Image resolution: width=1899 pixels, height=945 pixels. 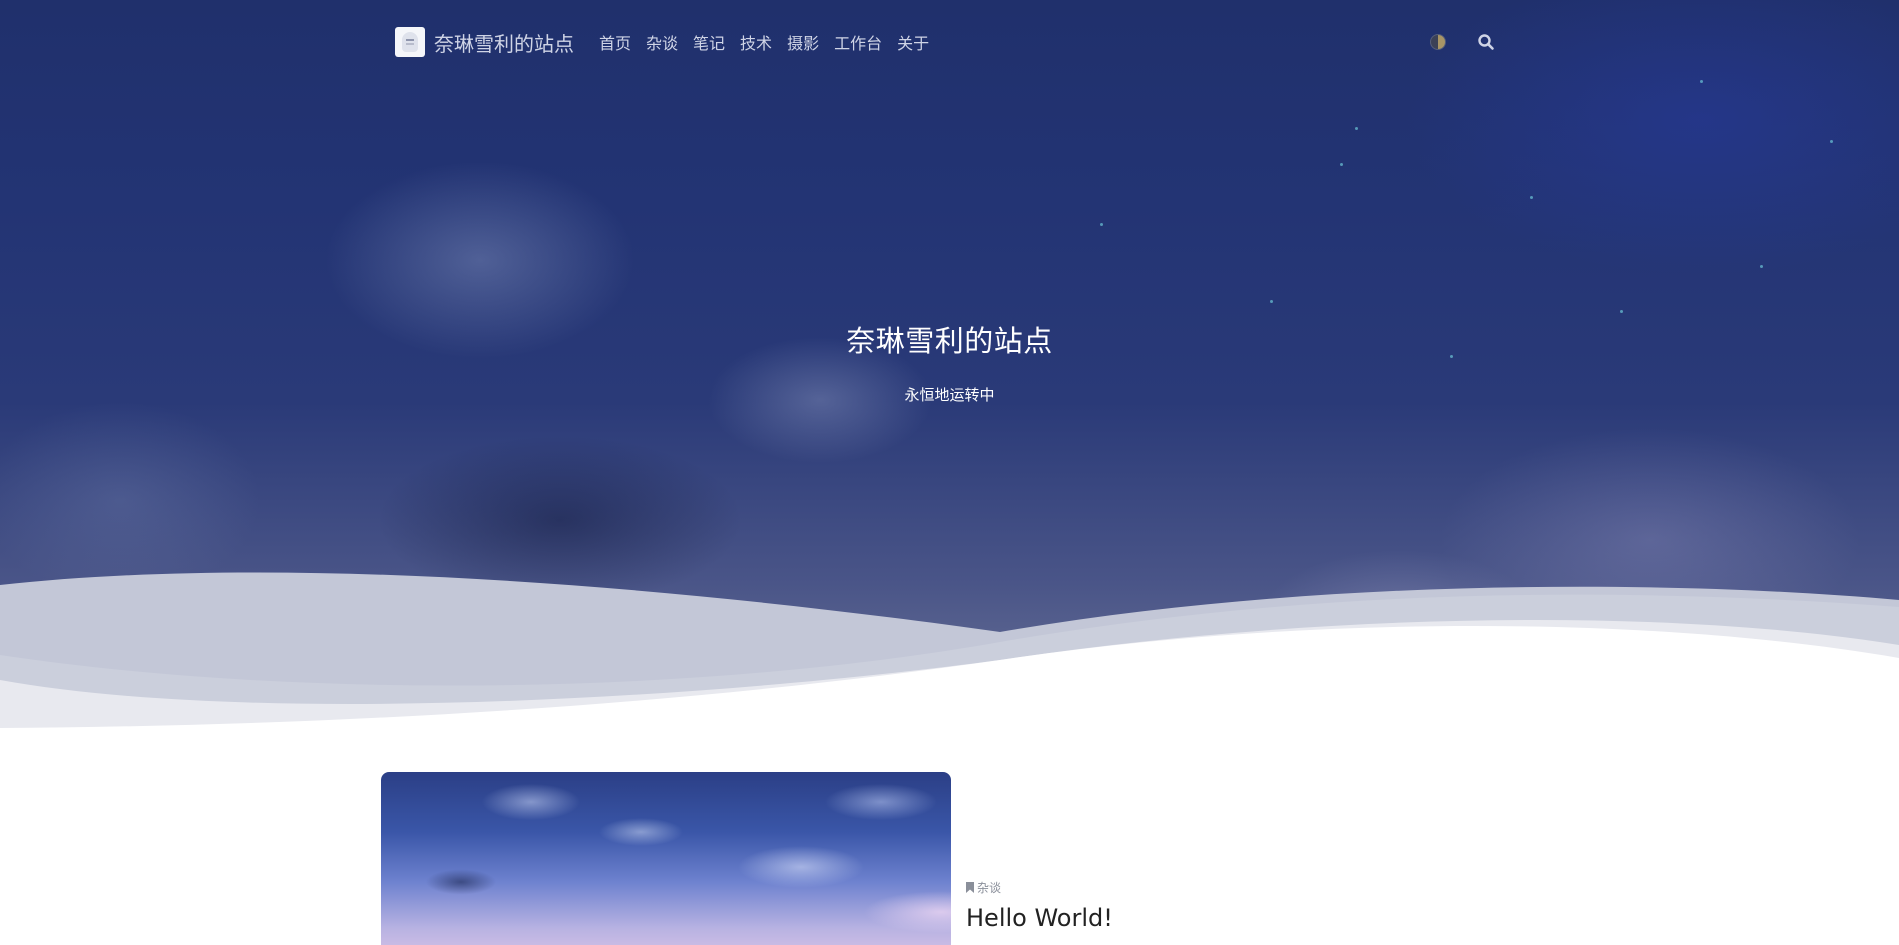 I want to click on site-brand-link: 奈琳雪利的站点, so click(x=484, y=42).